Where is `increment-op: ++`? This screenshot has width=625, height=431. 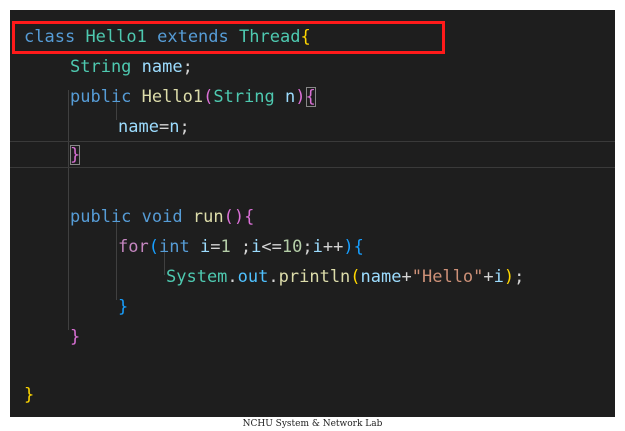 increment-op: ++ is located at coordinates (333, 247).